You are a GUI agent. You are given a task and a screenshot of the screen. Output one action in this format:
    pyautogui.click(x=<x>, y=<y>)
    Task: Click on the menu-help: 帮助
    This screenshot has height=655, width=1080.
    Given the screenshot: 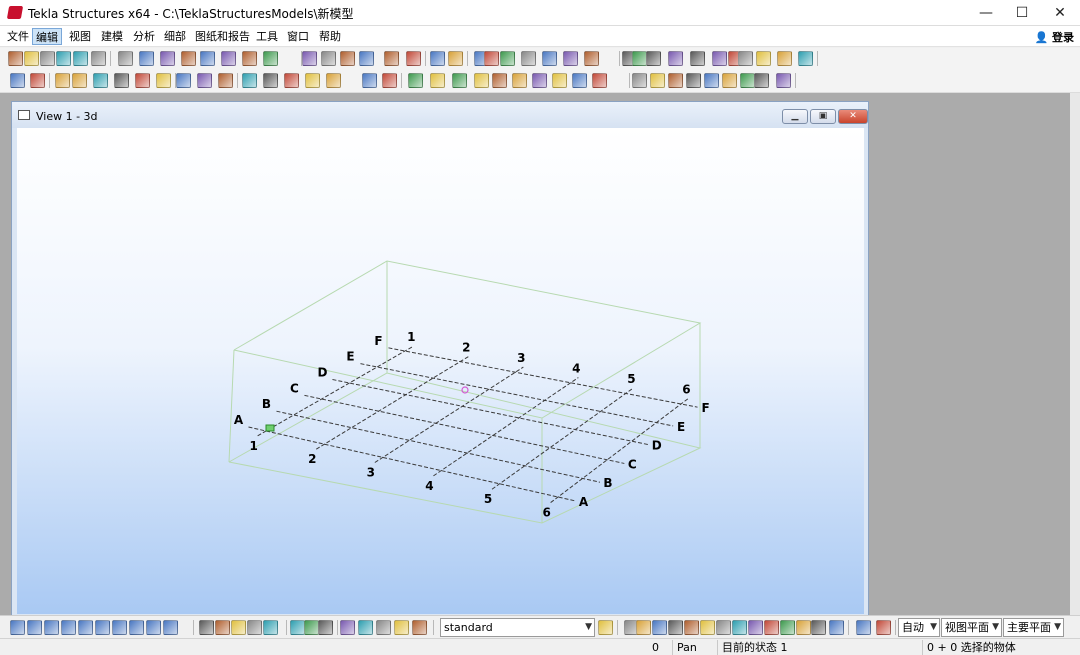 What is the action you would take?
    pyautogui.click(x=330, y=36)
    